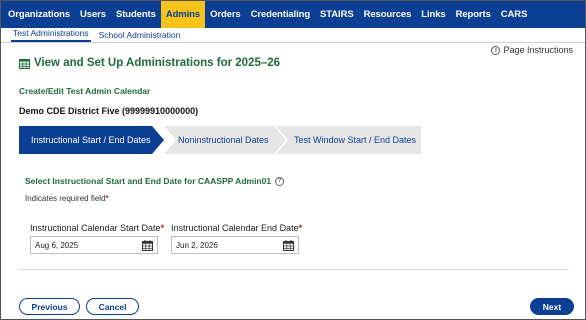 This screenshot has width=586, height=320. I want to click on section-title: Create/Edit Test Admin Calendar, so click(85, 91).